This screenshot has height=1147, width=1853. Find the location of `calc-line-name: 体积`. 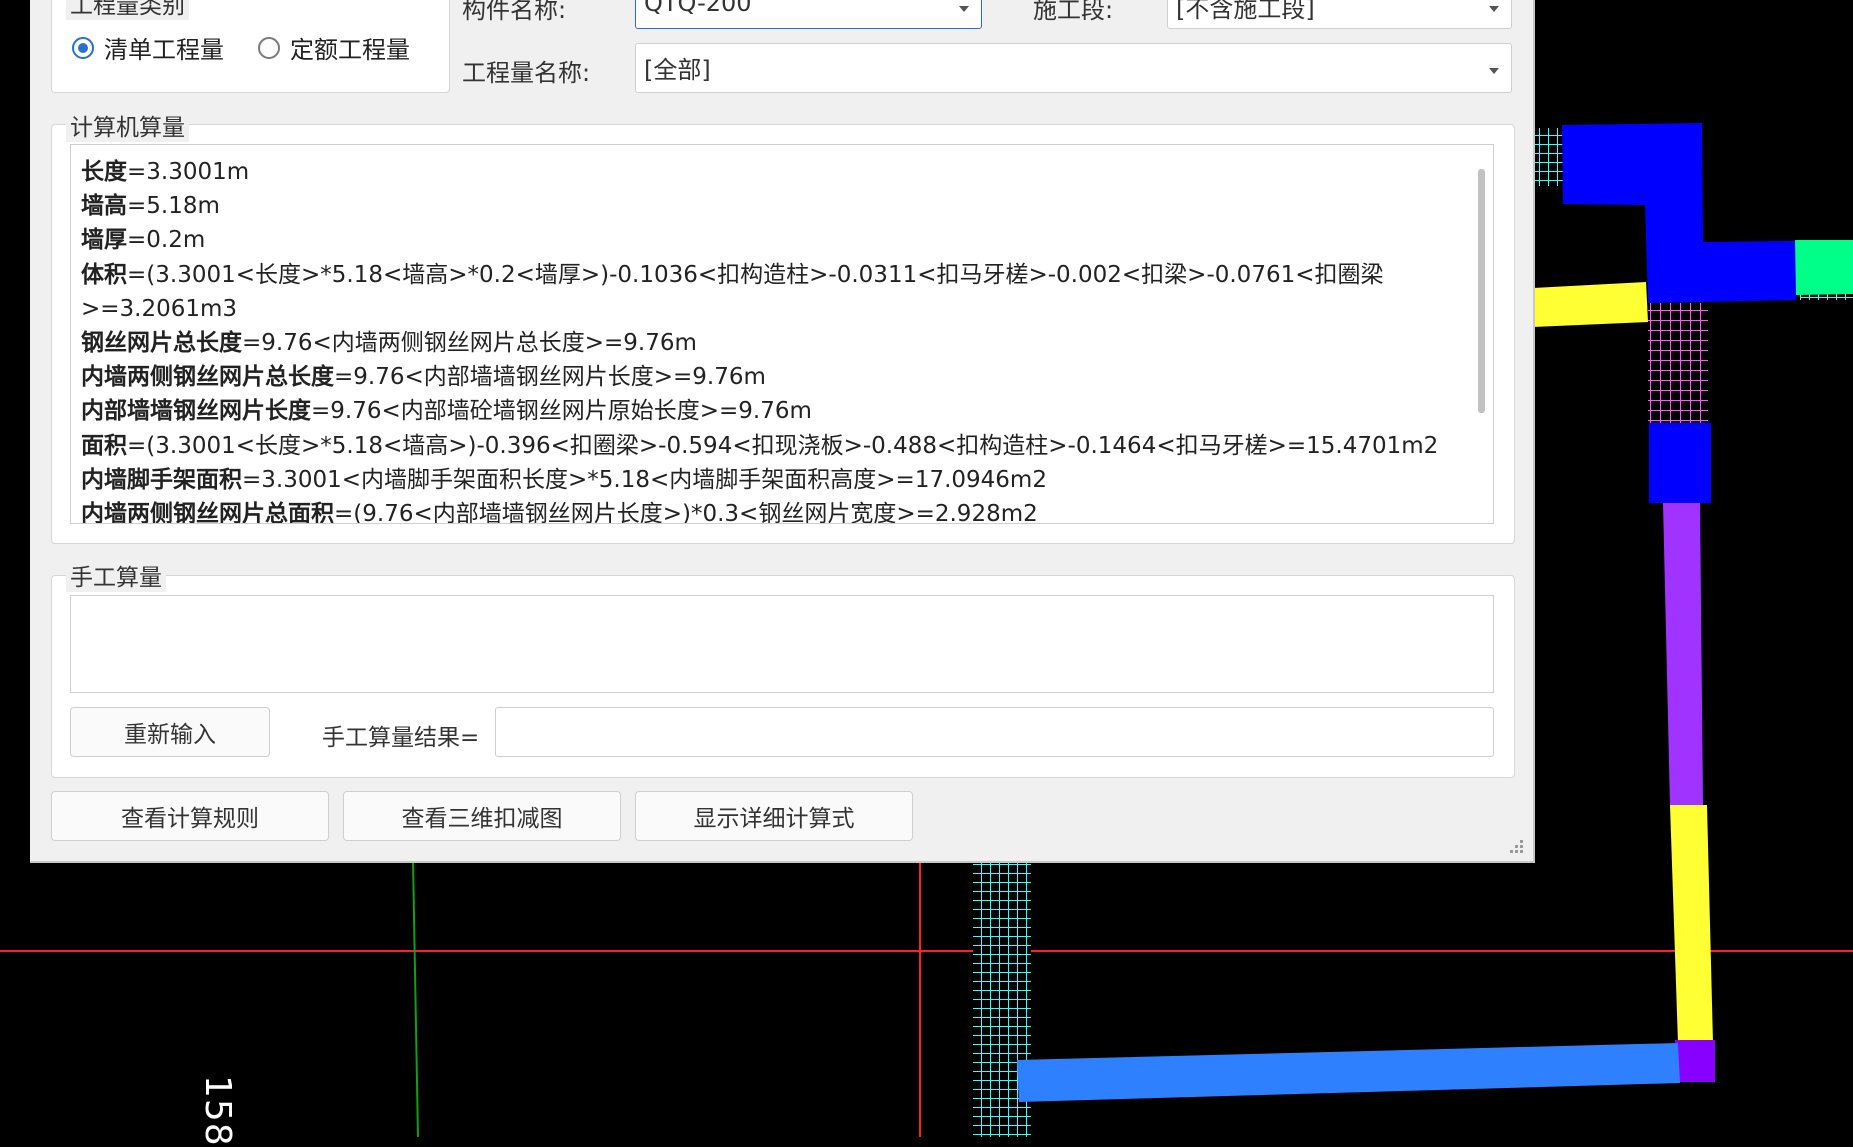

calc-line-name: 体积 is located at coordinates (104, 274).